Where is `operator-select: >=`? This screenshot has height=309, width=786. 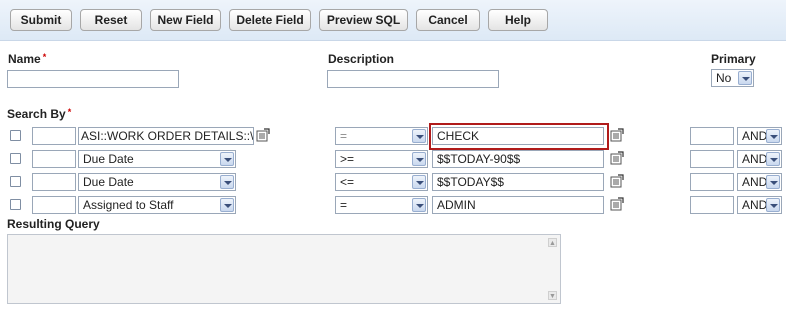
operator-select: >= is located at coordinates (381, 159).